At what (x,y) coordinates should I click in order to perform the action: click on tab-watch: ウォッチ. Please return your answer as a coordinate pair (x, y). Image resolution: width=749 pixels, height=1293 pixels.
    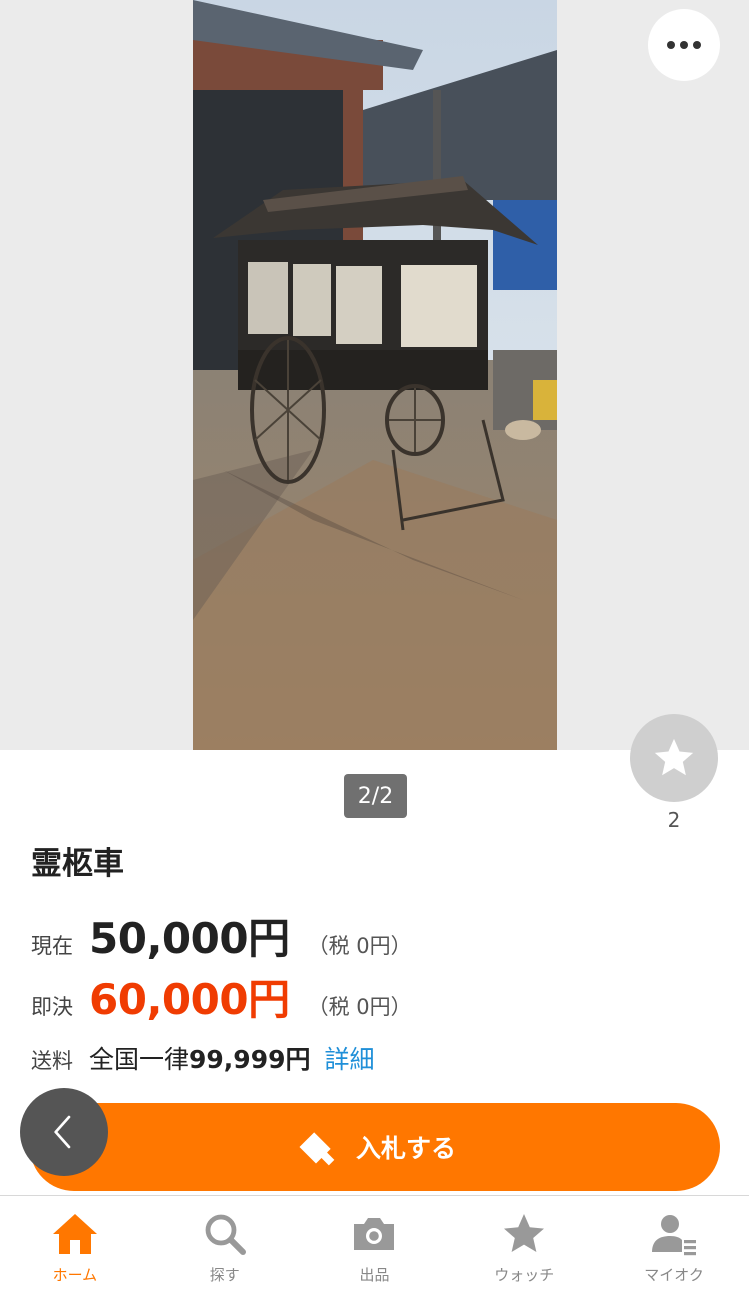
    Looking at the image, I should click on (524, 1244).